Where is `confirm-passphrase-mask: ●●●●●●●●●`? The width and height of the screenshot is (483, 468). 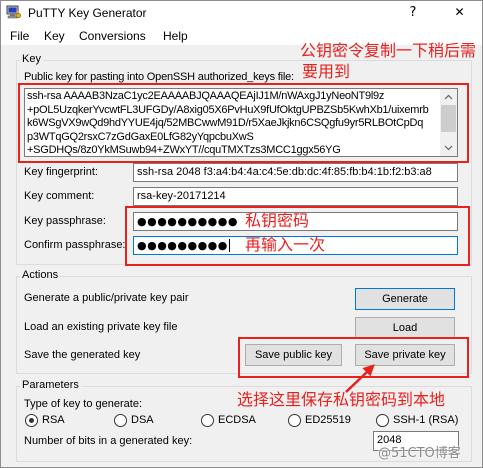 confirm-passphrase-mask: ●●●●●●●●● is located at coordinates (182, 245).